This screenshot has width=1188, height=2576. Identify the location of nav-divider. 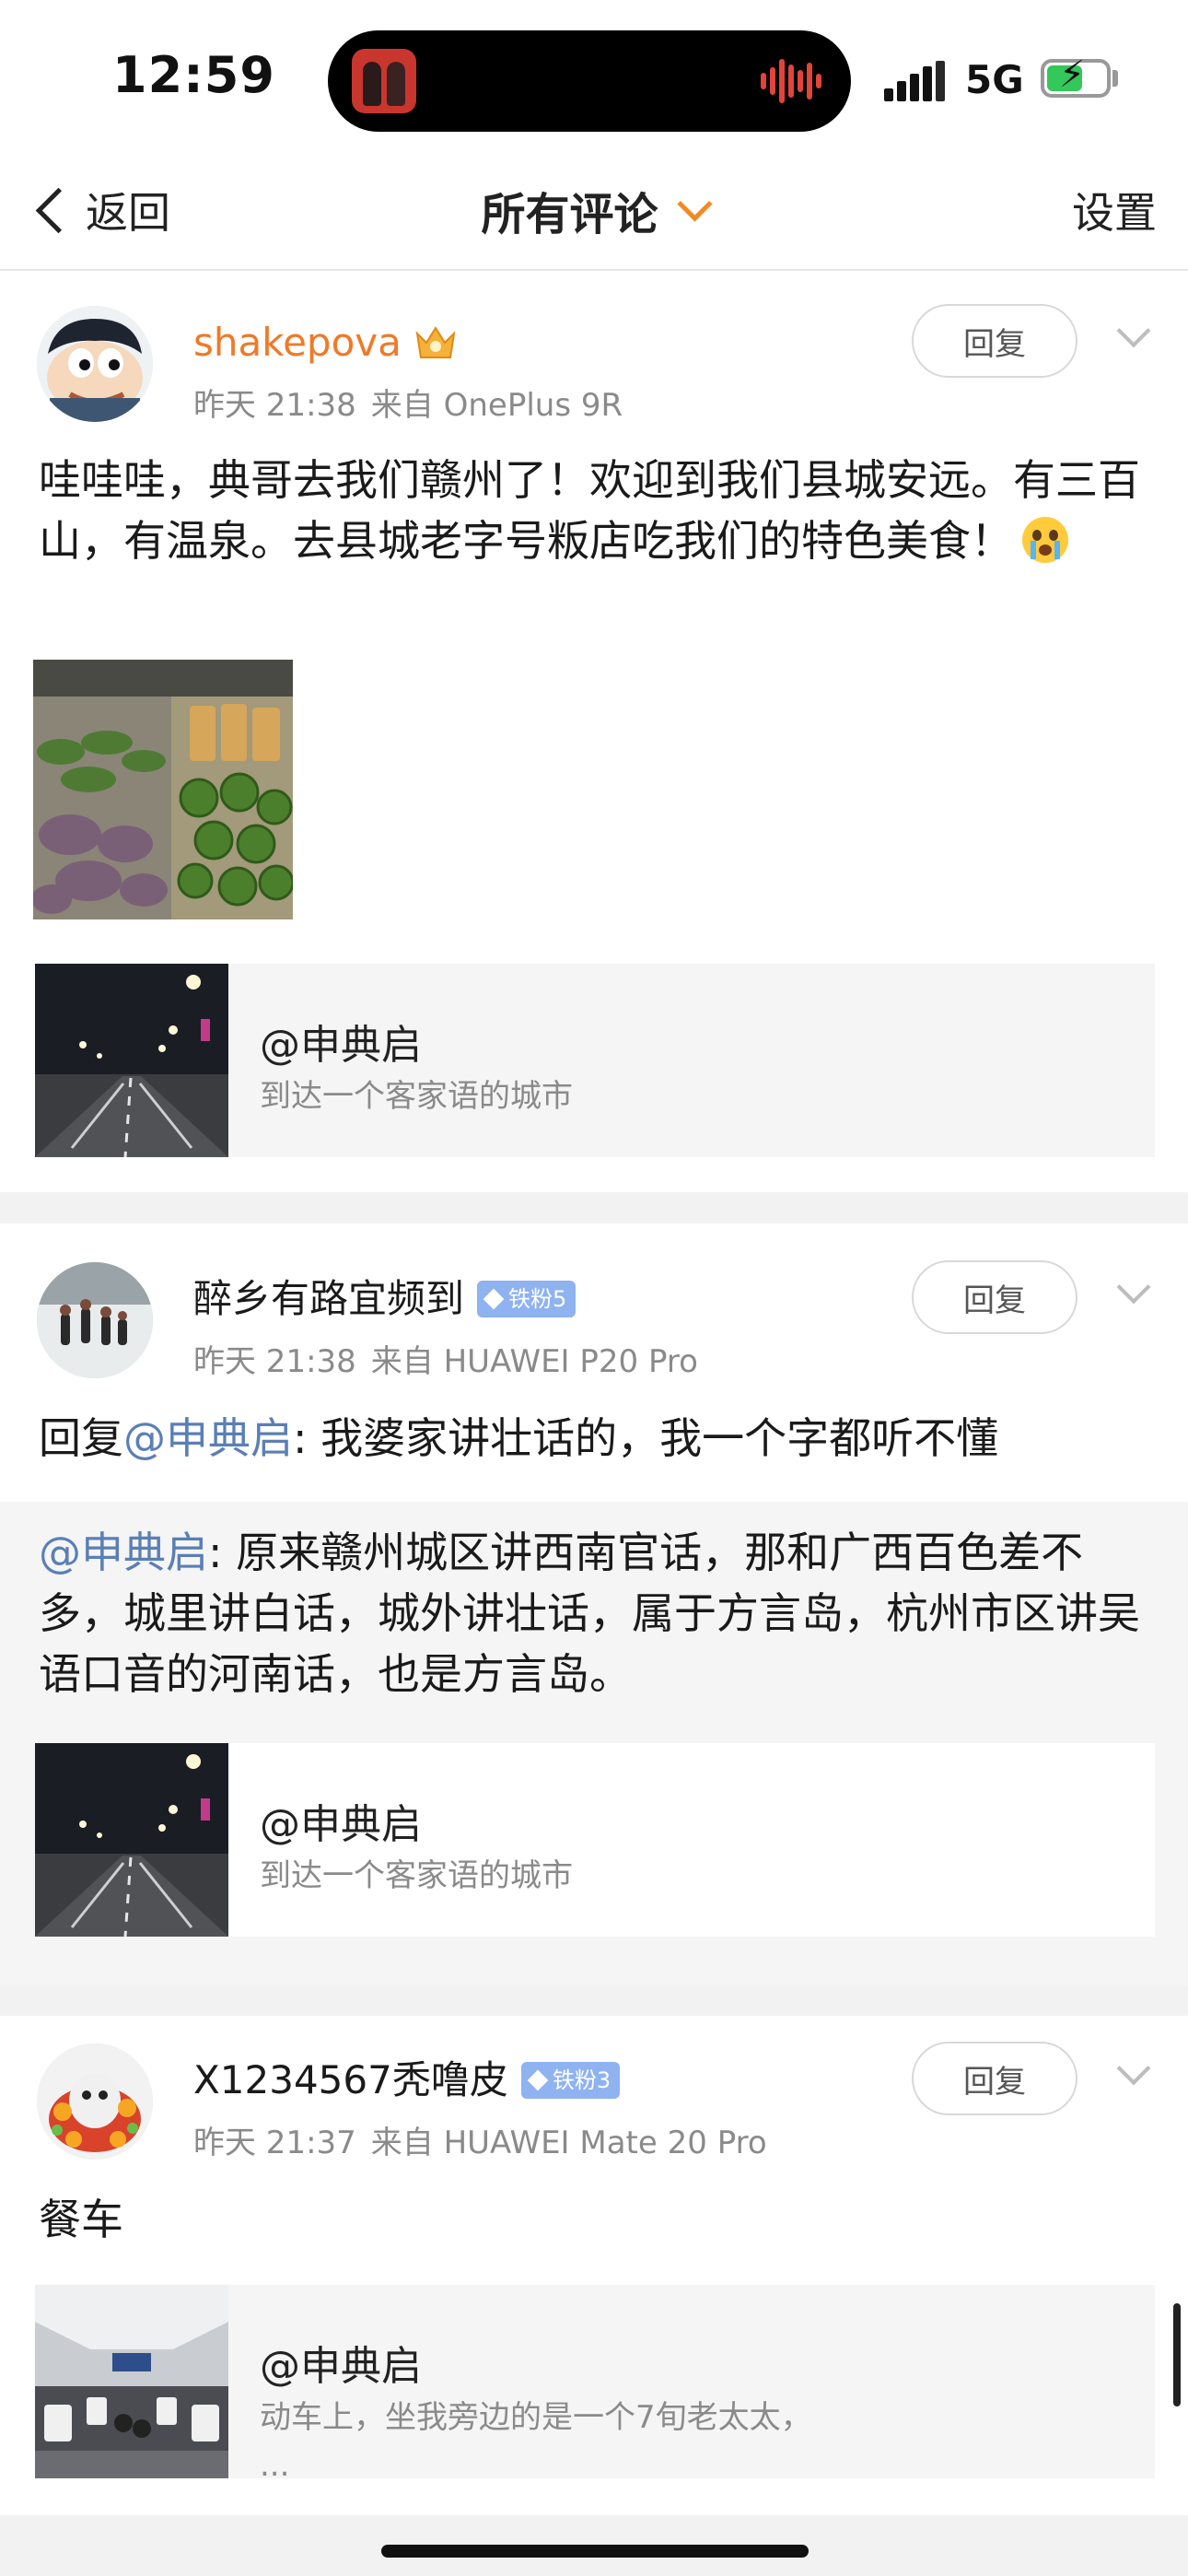
(594, 270).